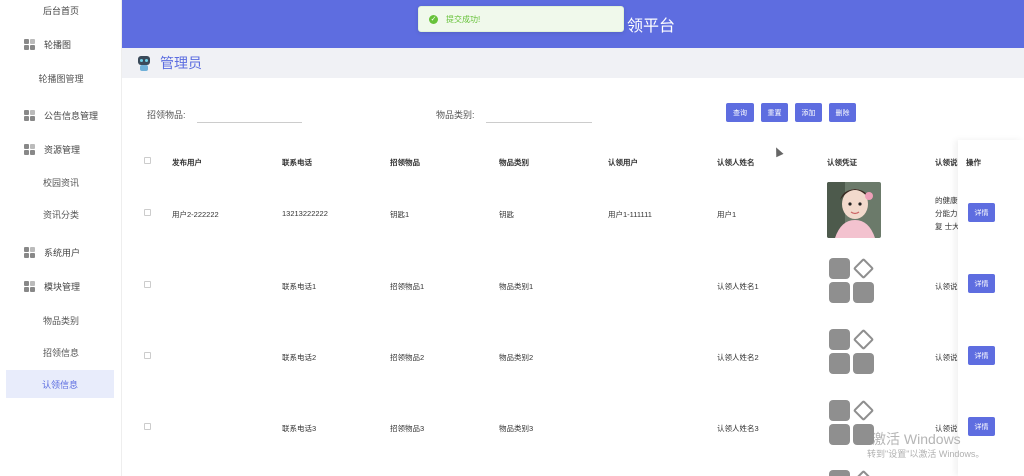  I want to click on sidebar-item-home: 后台首页, so click(61, 11).